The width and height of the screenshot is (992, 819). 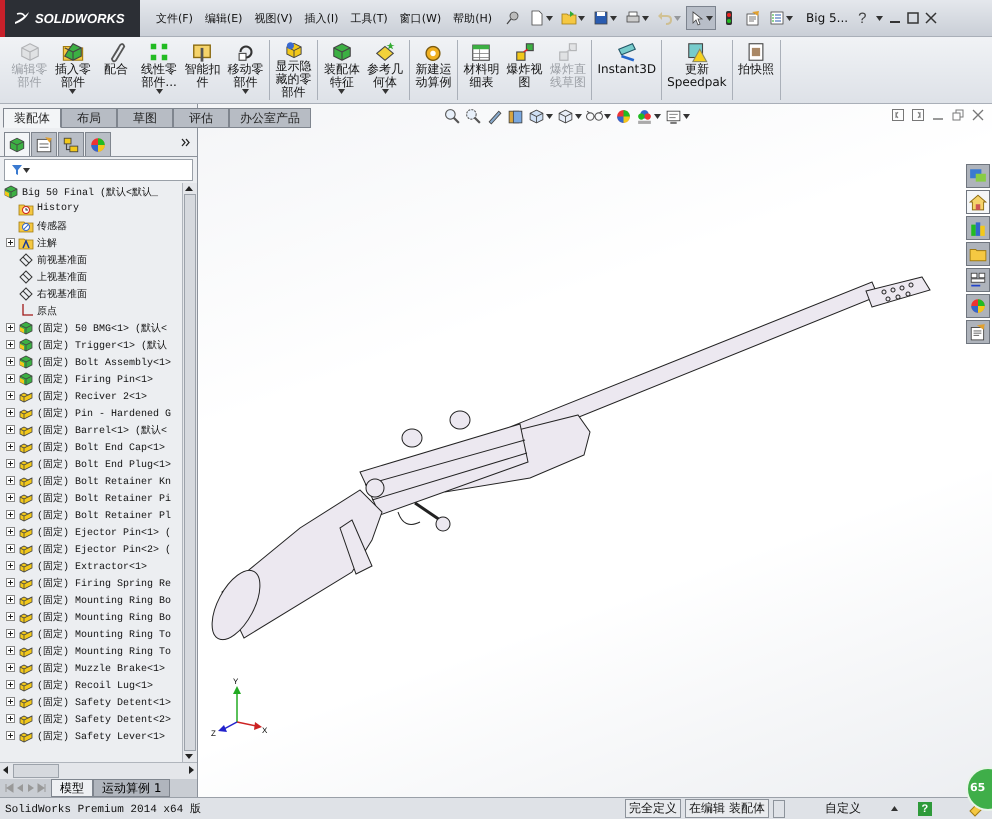 I want to click on tile-left-icon, so click(x=898, y=115).